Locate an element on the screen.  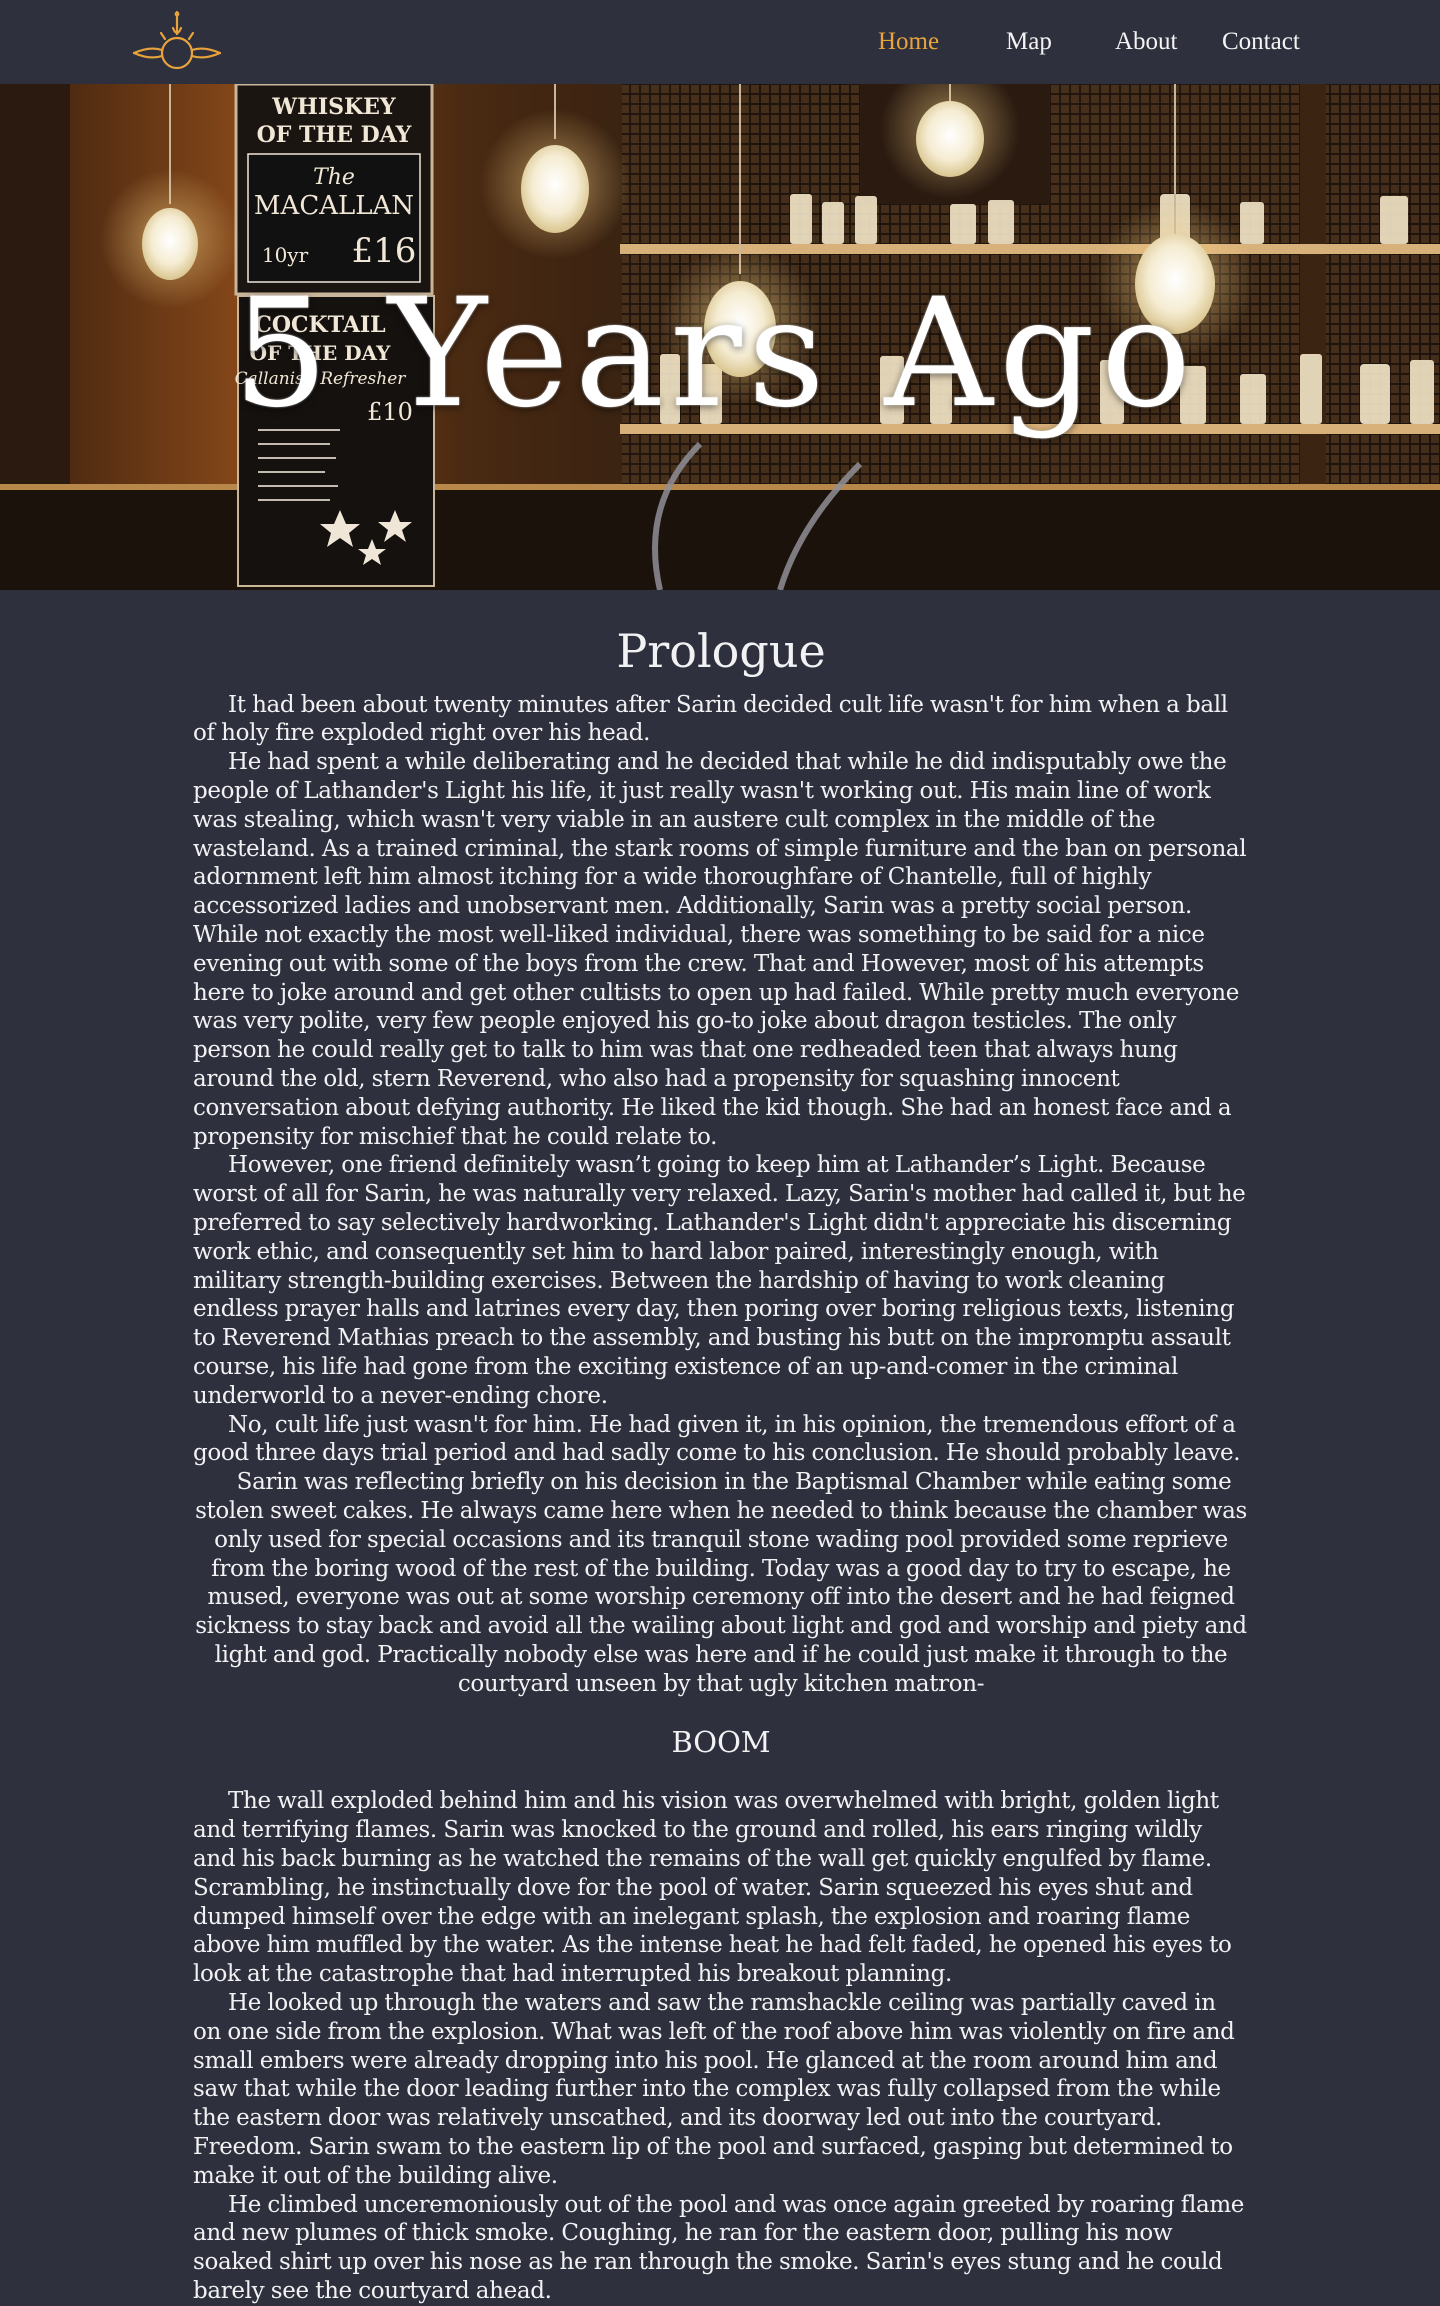
main-nav: Home Map About Contact is located at coordinates (720, 42).